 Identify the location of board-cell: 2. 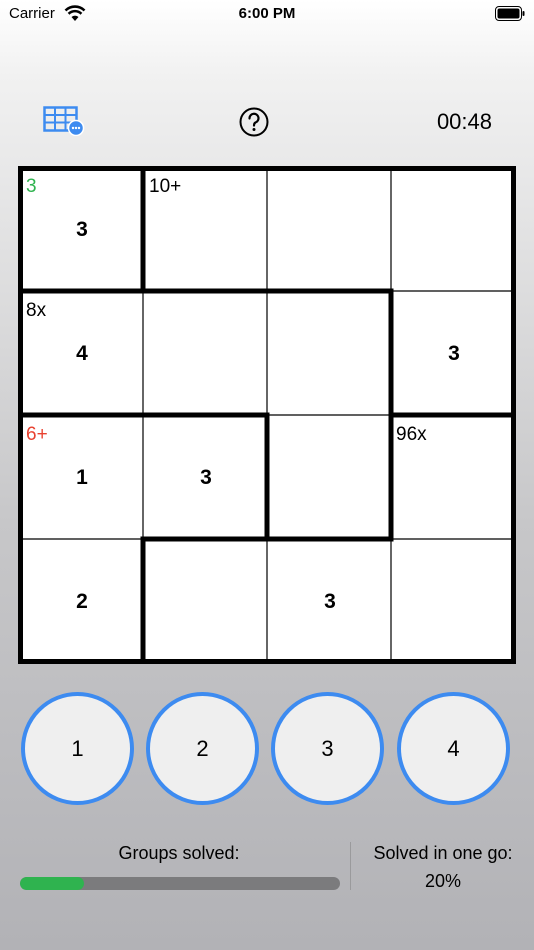
(82, 602).